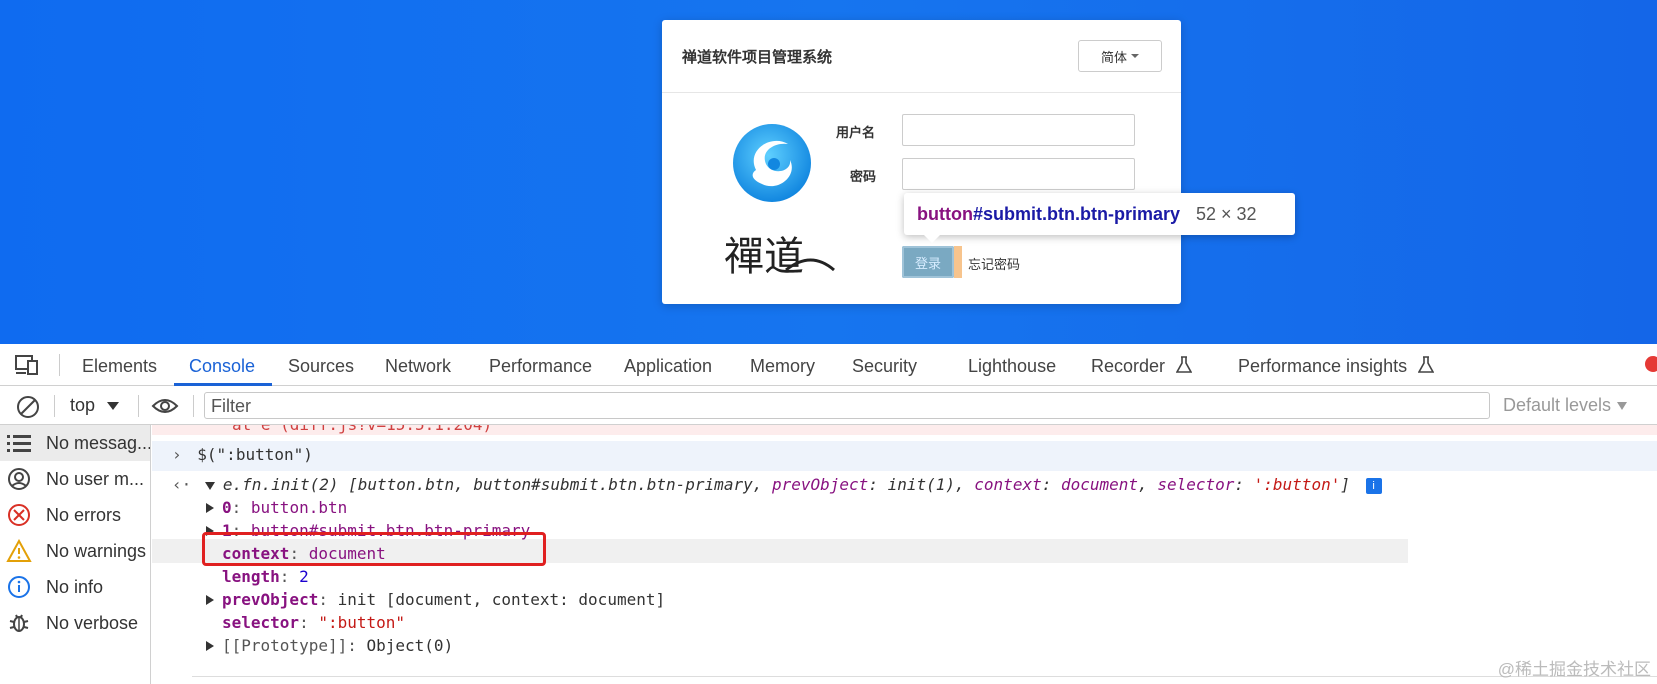 The height and width of the screenshot is (684, 1657). I want to click on prop-length: length: 2, so click(265, 576).